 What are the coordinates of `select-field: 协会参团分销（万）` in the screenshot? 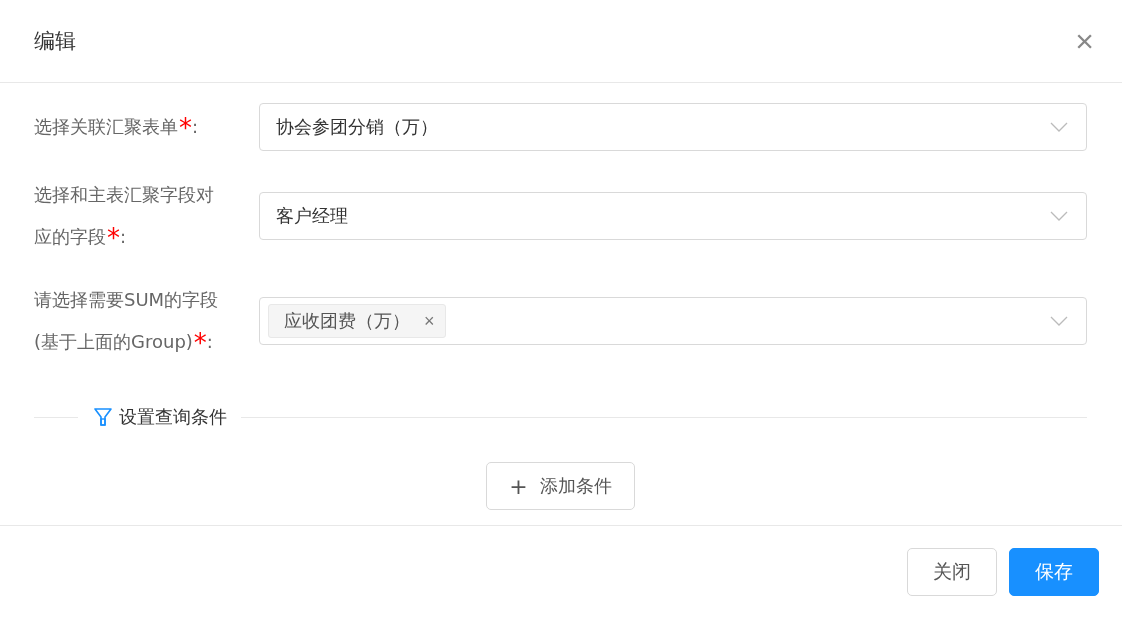 It's located at (673, 127).